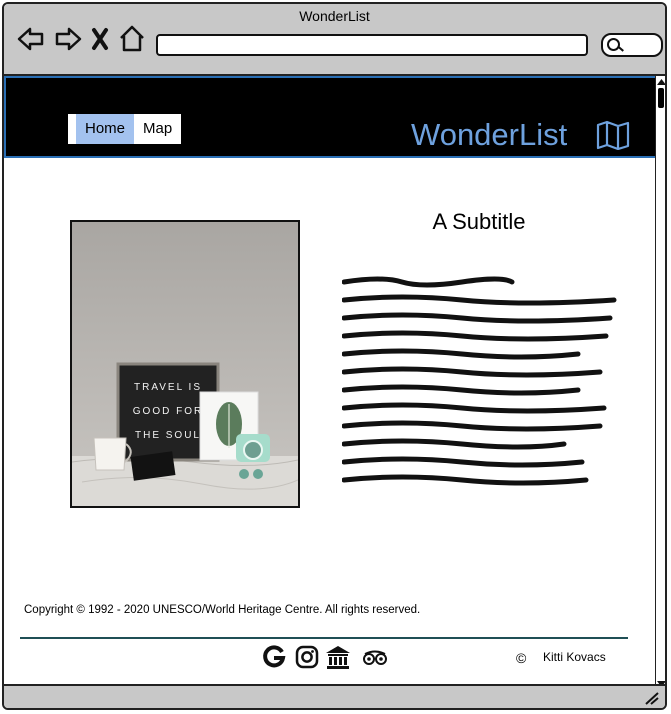 The width and height of the screenshot is (671, 714). What do you see at coordinates (132, 39) in the screenshot?
I see `home-icon` at bounding box center [132, 39].